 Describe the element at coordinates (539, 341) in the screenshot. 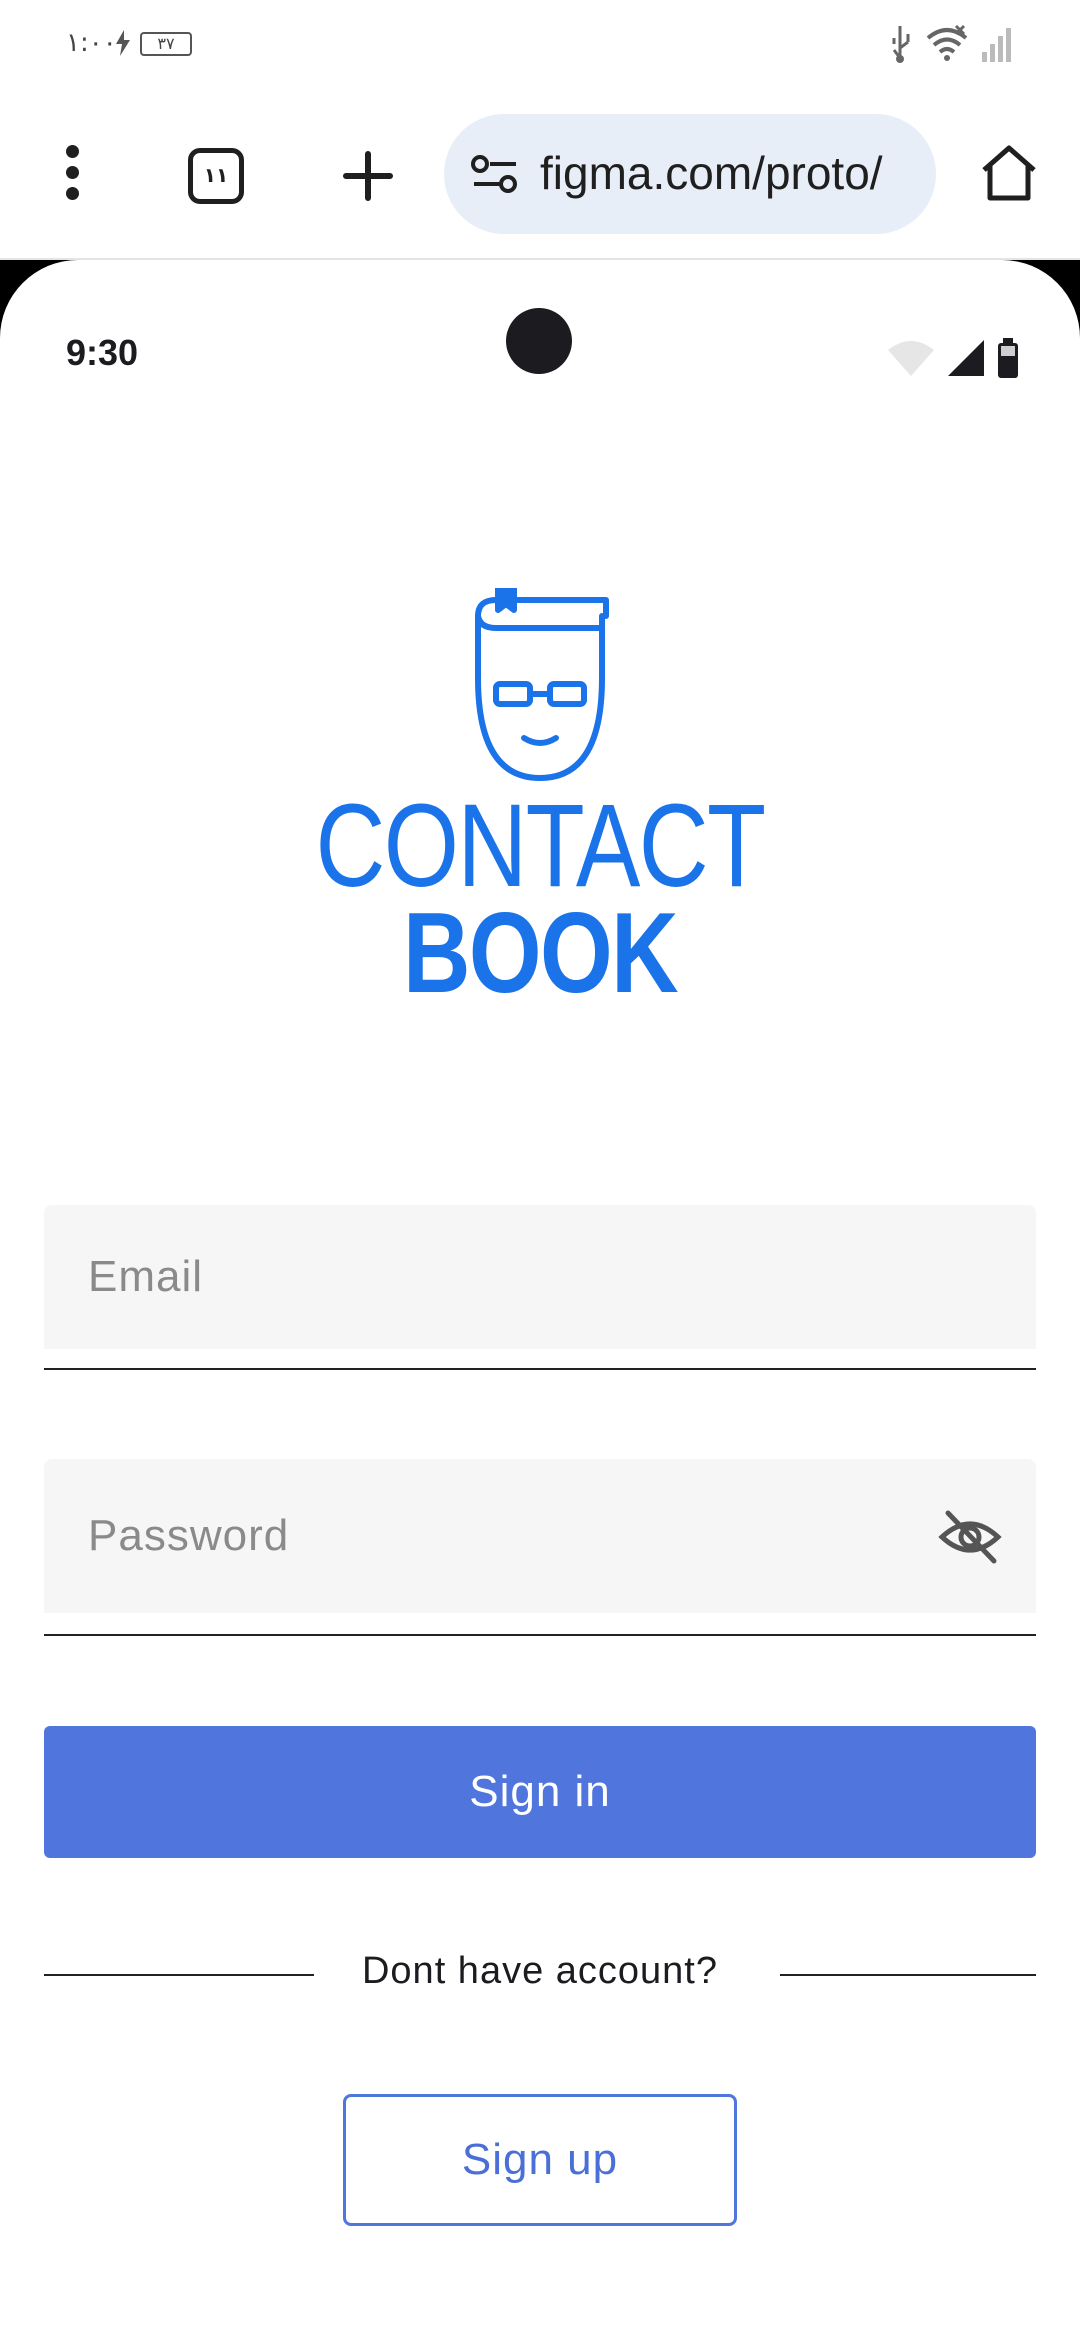

I see `camera-cutout` at that location.